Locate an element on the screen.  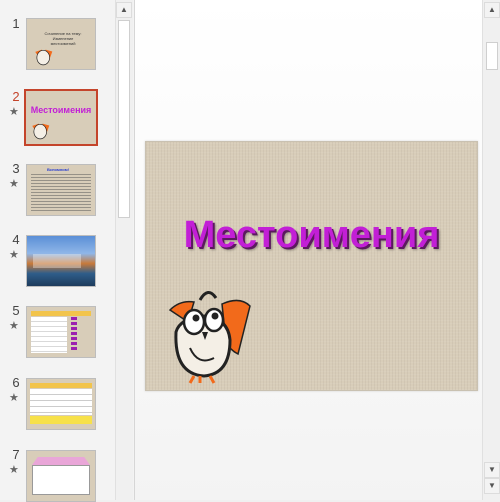
thumbnail-table-column is located at coordinates (74, 334).